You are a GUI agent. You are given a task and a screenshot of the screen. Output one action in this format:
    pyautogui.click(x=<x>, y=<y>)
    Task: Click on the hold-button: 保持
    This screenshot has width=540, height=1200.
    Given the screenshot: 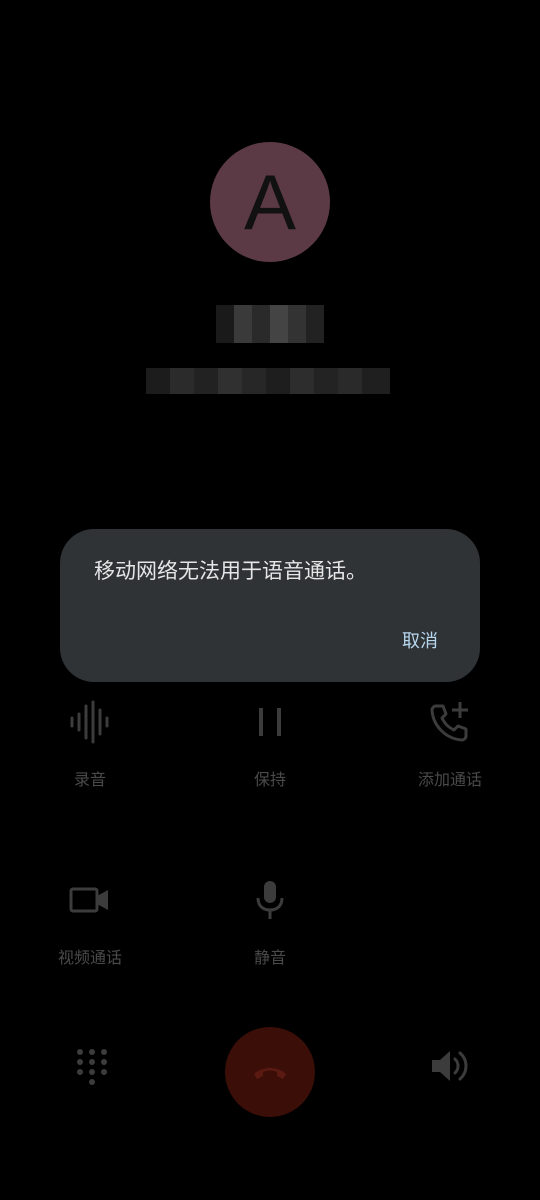 What is the action you would take?
    pyautogui.click(x=270, y=745)
    